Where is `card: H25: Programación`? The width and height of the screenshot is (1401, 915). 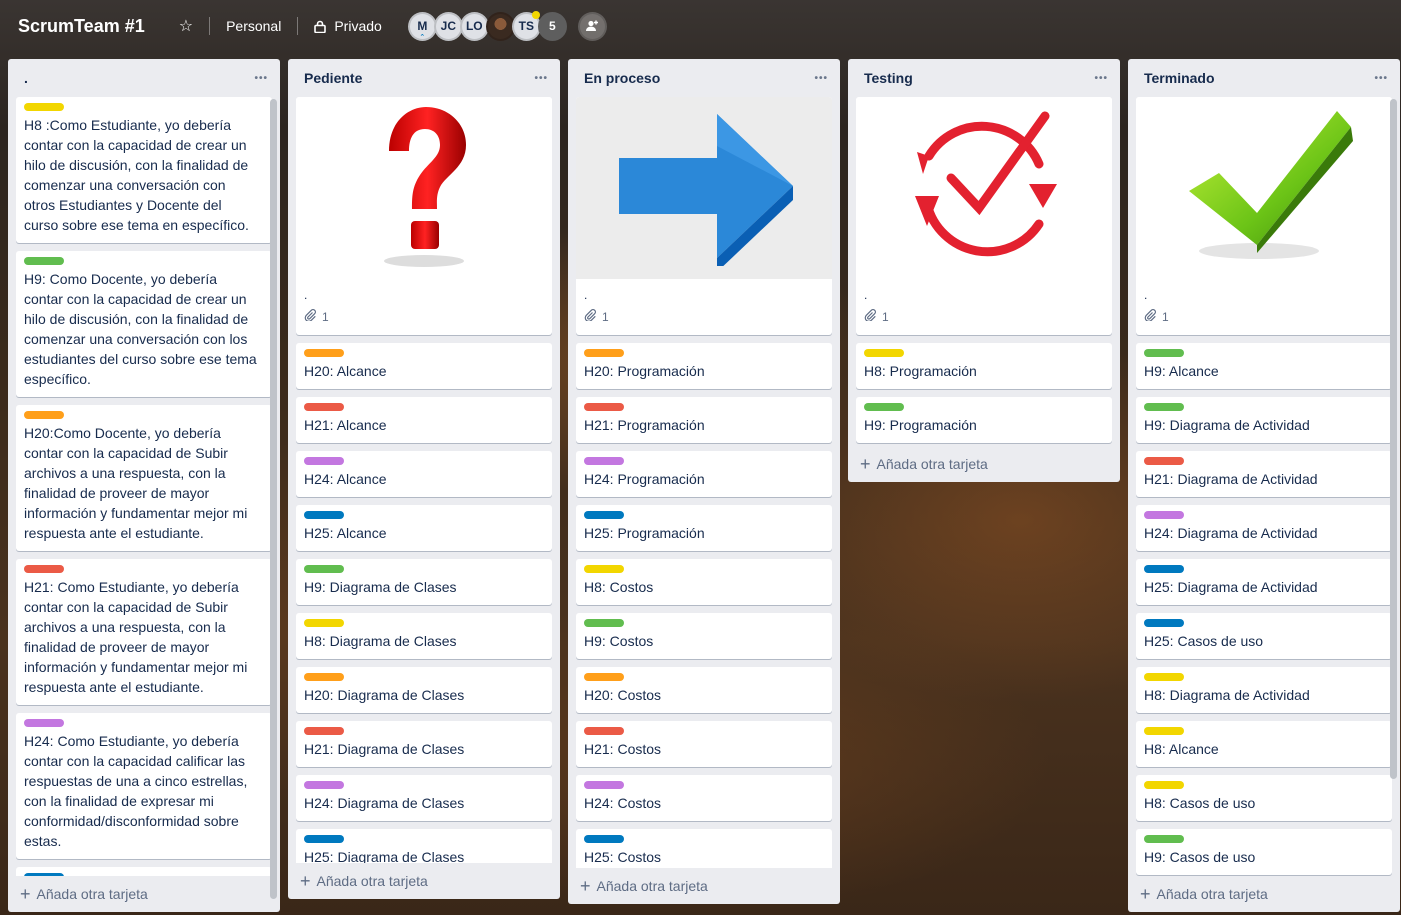
card: H25: Programación is located at coordinates (704, 528).